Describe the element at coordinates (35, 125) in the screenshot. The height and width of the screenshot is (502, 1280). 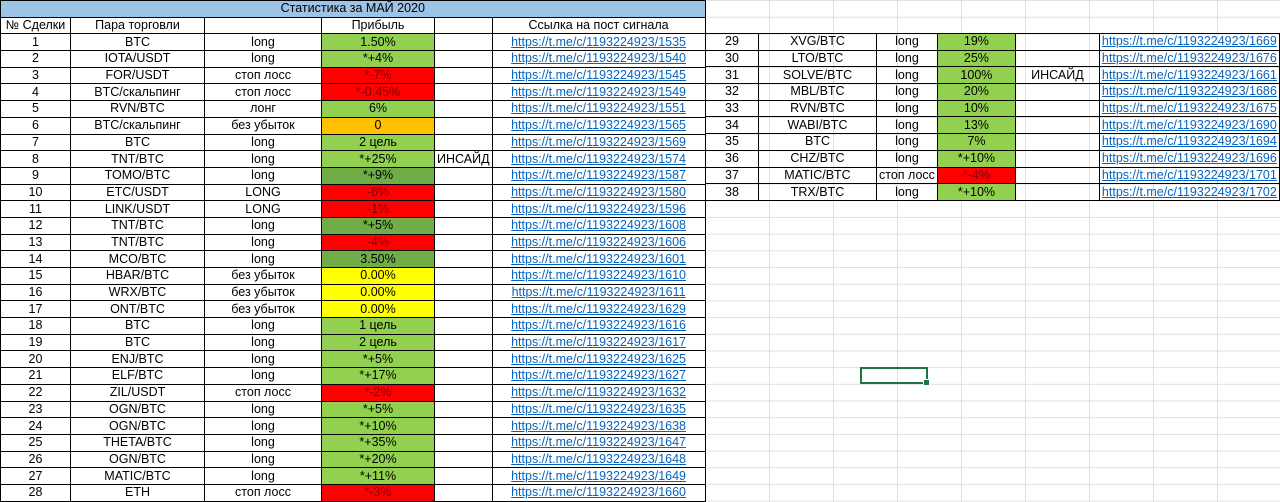
I see `trade-number-cell: 6` at that location.